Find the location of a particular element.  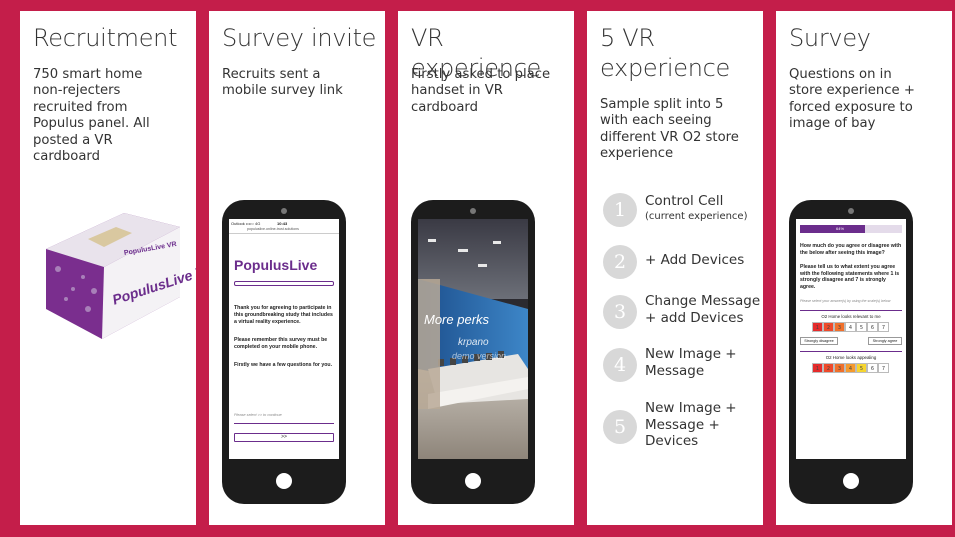

status-bar-carrier: Outlook ••••○ 4G is located at coordinates (246, 223).